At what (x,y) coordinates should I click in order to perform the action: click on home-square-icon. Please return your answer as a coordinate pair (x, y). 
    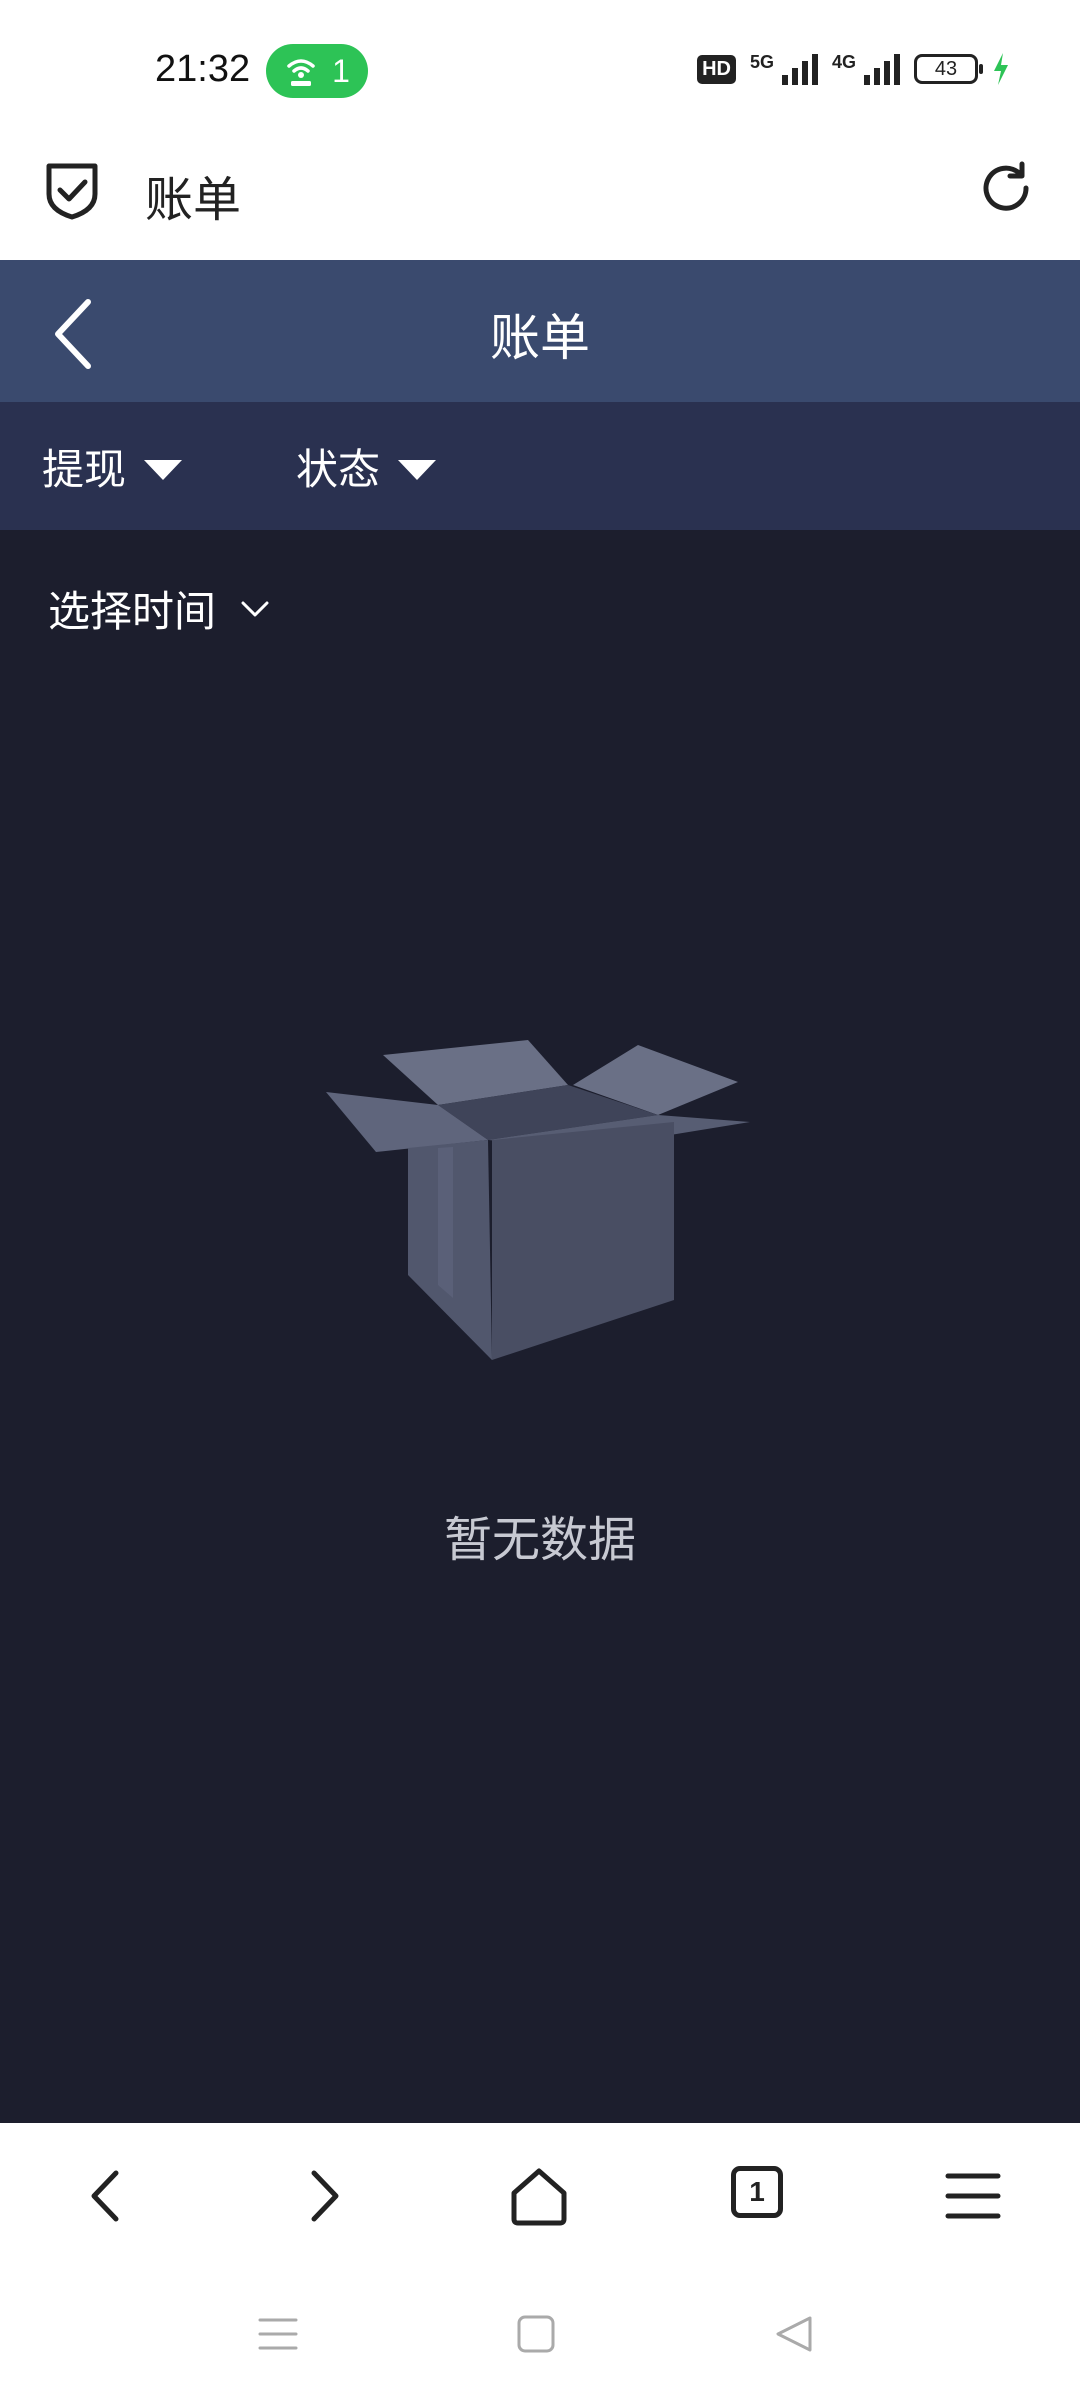
    Looking at the image, I should click on (536, 2334).